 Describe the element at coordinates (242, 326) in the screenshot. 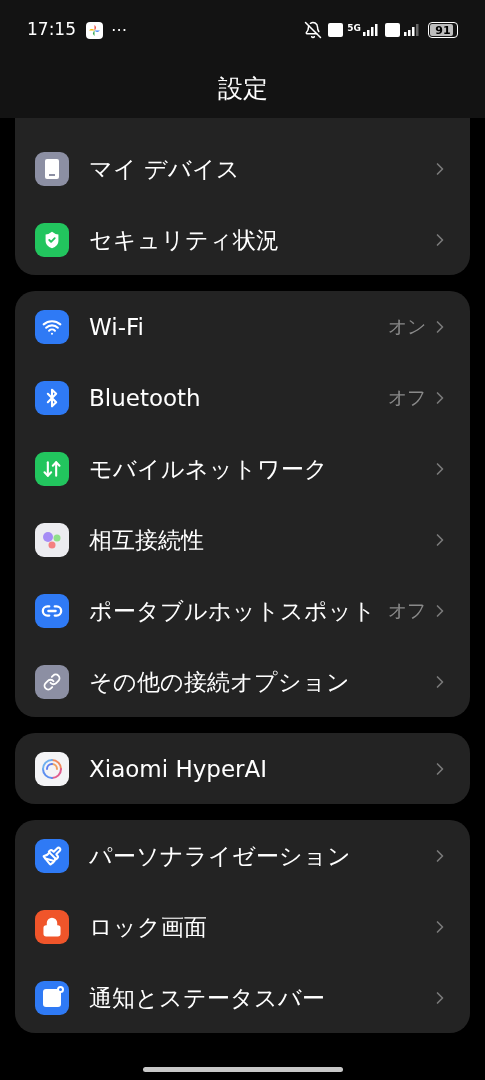

I see `settings-item: Wi-Fi オン` at that location.